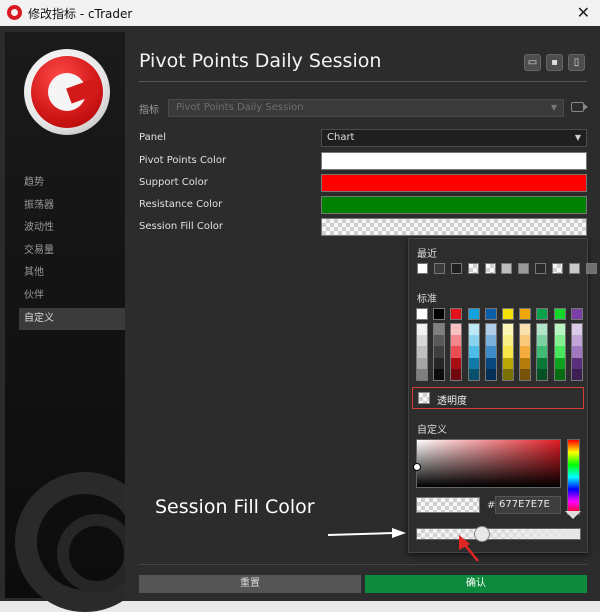 This screenshot has height=612, width=600. Describe the element at coordinates (487, 463) in the screenshot. I see `saturation-value-area` at that location.